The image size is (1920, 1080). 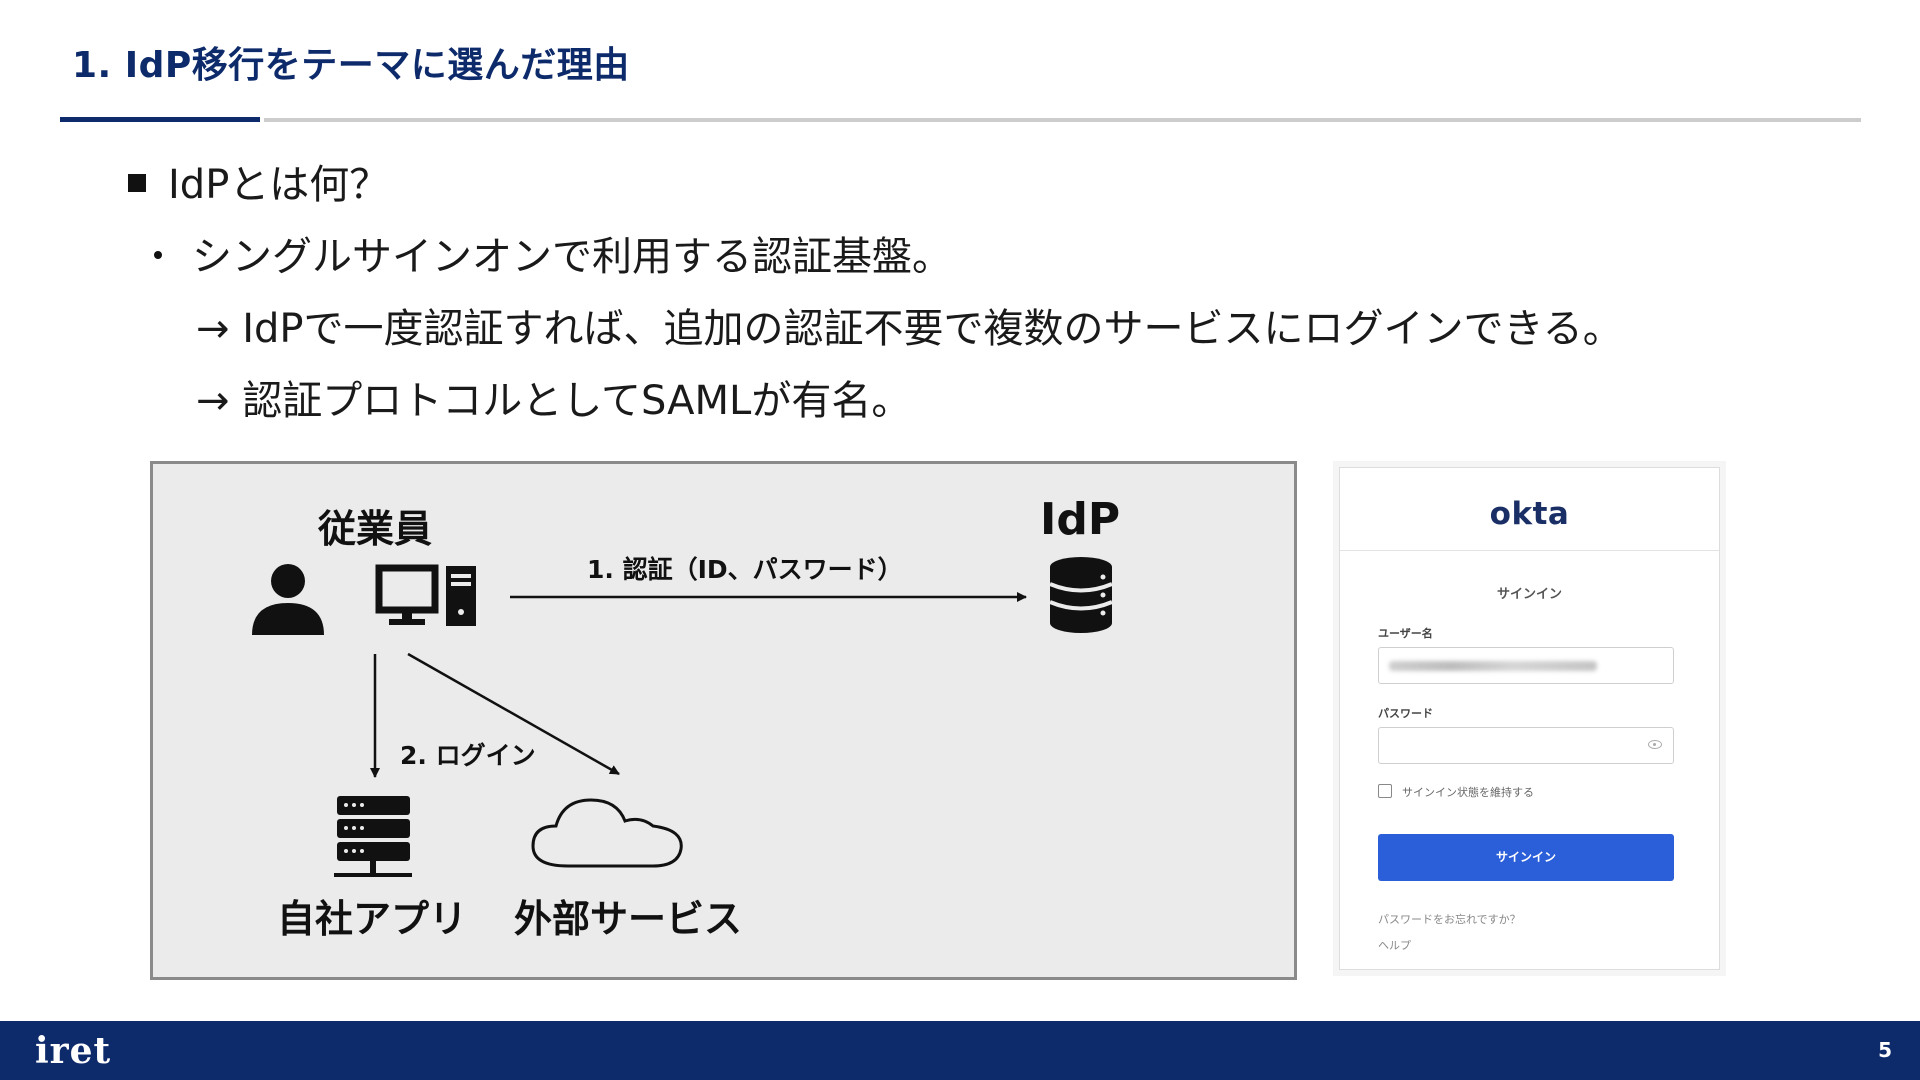 I want to click on dot-bullet-icon, so click(x=158, y=255).